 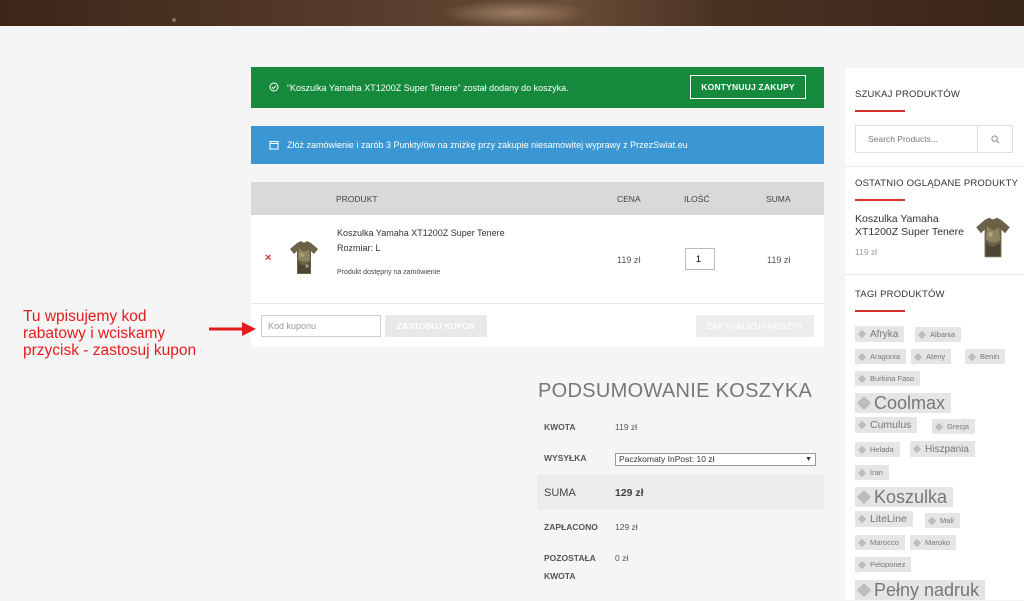 What do you see at coordinates (872, 472) in the screenshot?
I see `tag-link: Iran` at bounding box center [872, 472].